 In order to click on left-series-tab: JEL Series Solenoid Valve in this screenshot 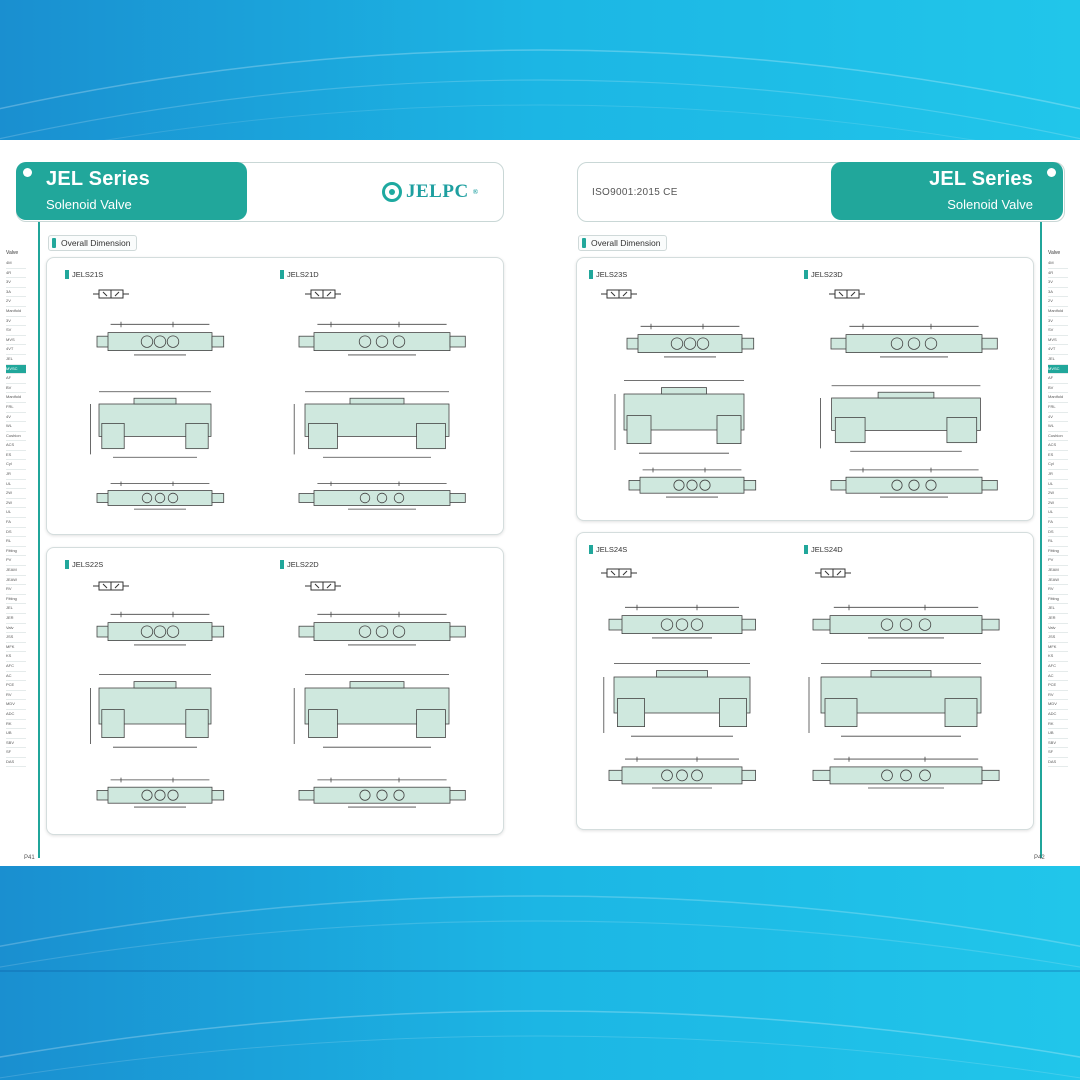, I will do `click(131, 191)`.